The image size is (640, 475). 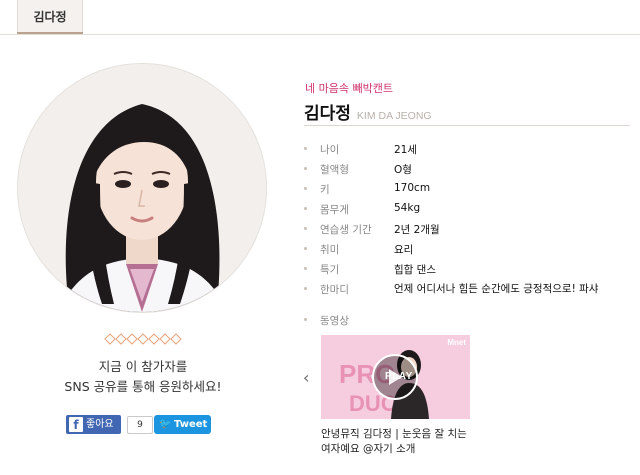 I want to click on info-value: 언제 어디서나 힘든 순간에도 긍정적으로! 파샤, so click(x=496, y=289).